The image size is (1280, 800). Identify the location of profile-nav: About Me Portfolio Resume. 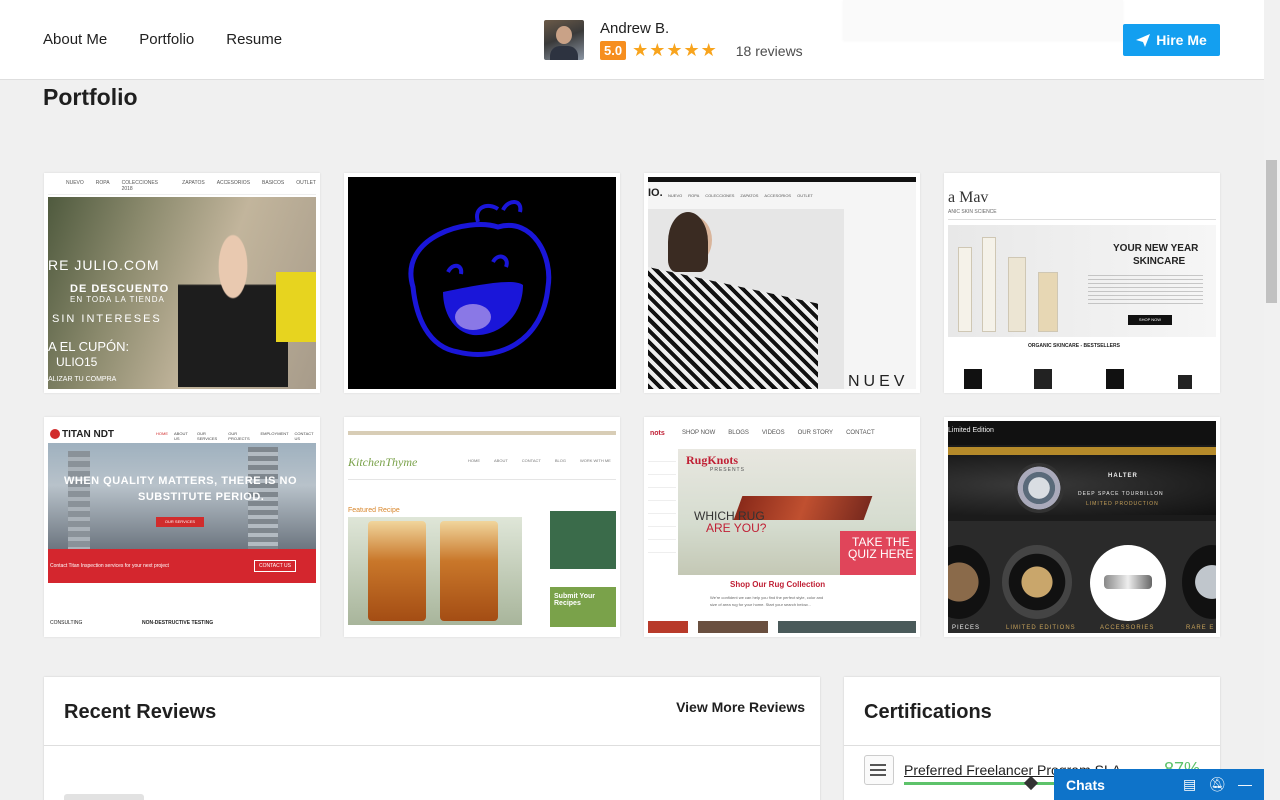
(162, 39).